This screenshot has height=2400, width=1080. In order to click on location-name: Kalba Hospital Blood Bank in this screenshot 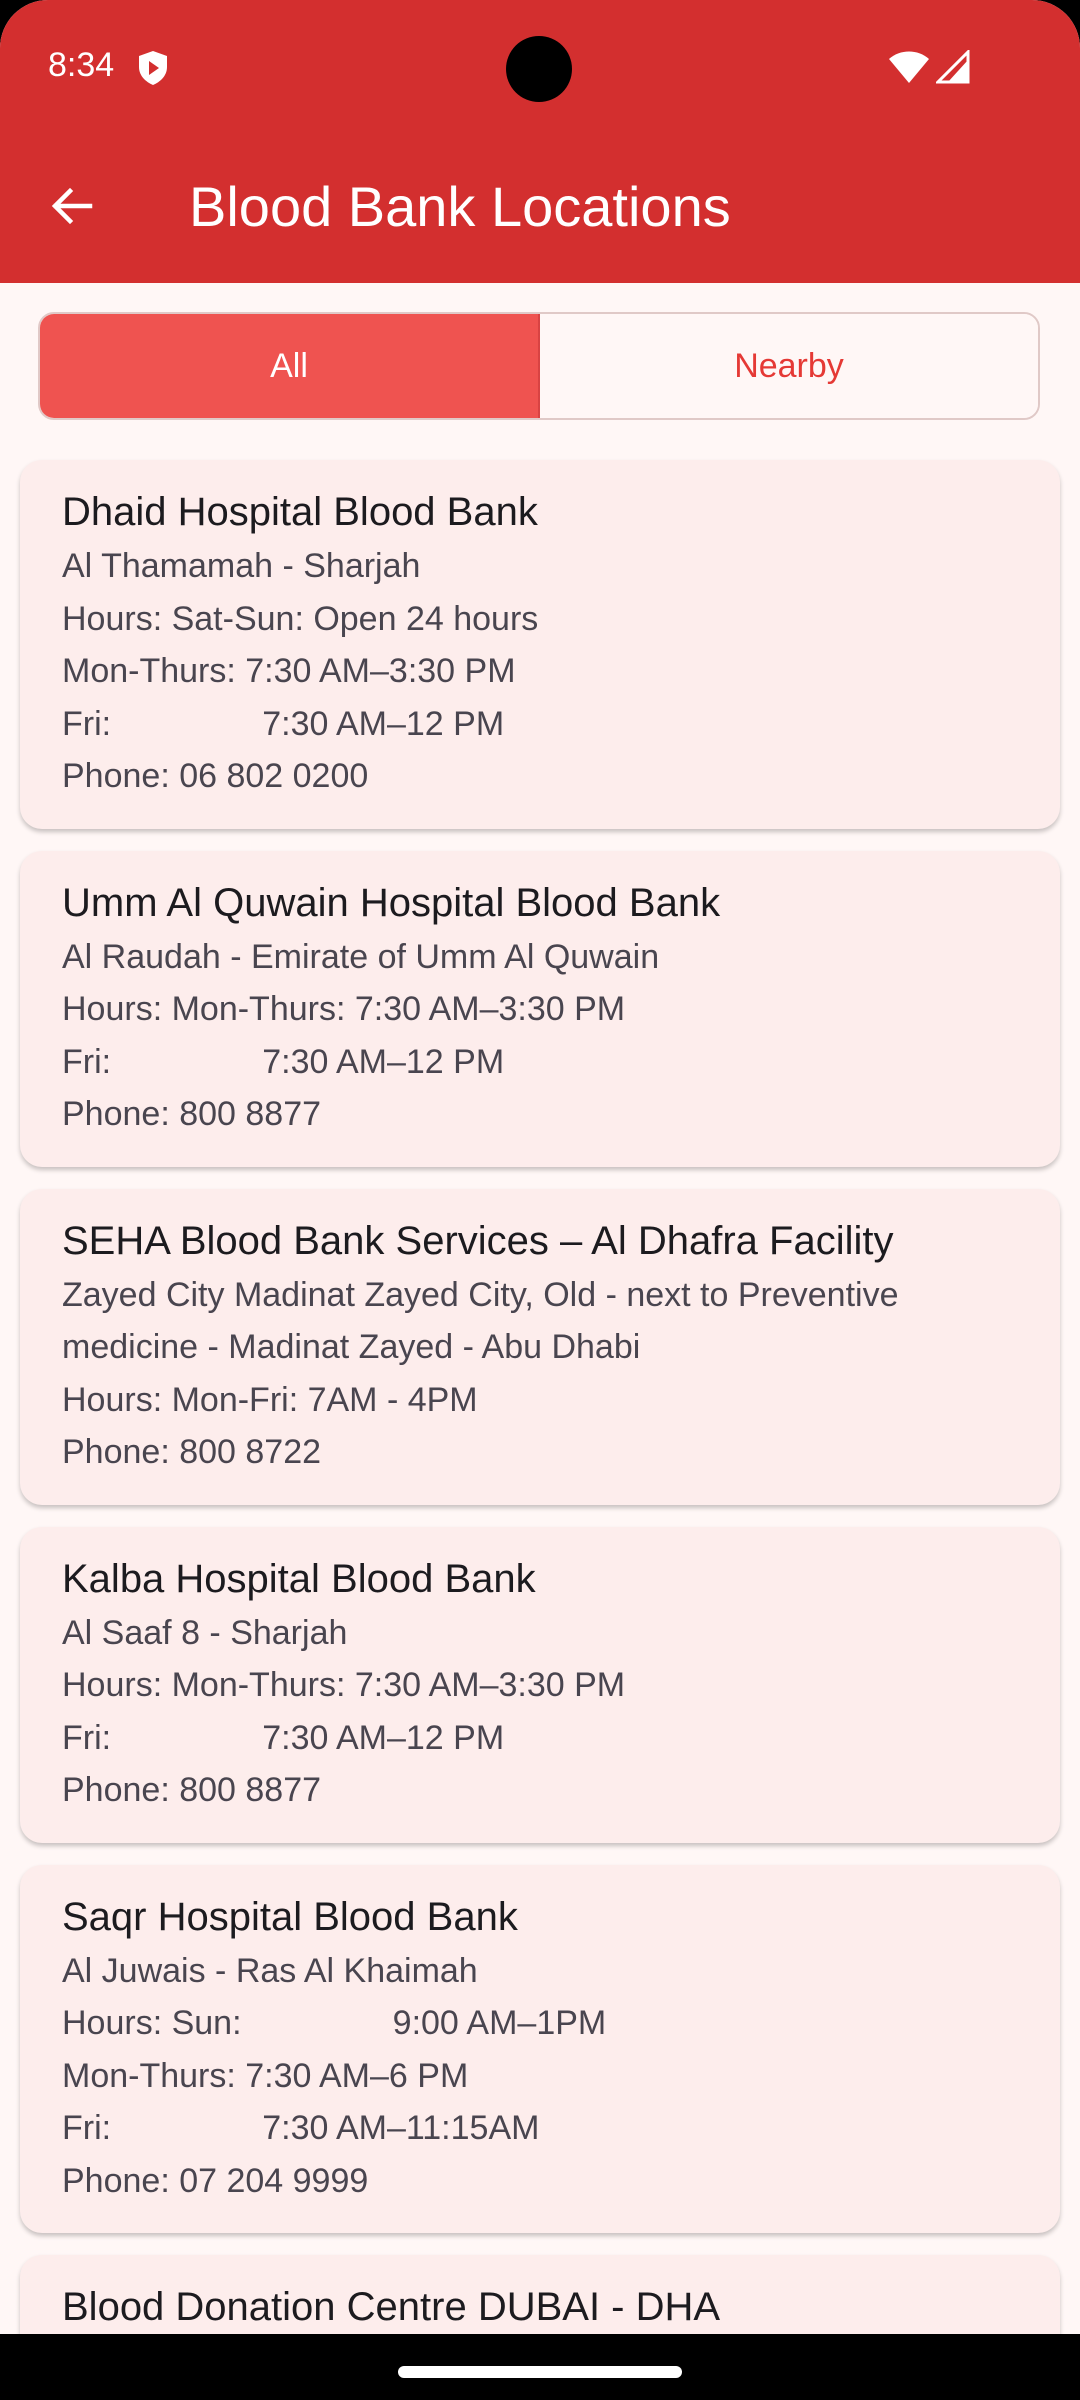, I will do `click(299, 1578)`.